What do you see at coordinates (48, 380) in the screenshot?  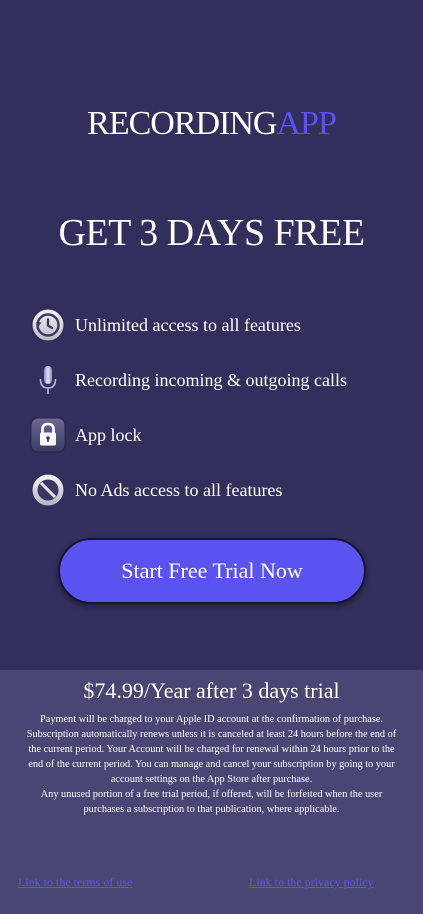 I see `microphone-icon` at bounding box center [48, 380].